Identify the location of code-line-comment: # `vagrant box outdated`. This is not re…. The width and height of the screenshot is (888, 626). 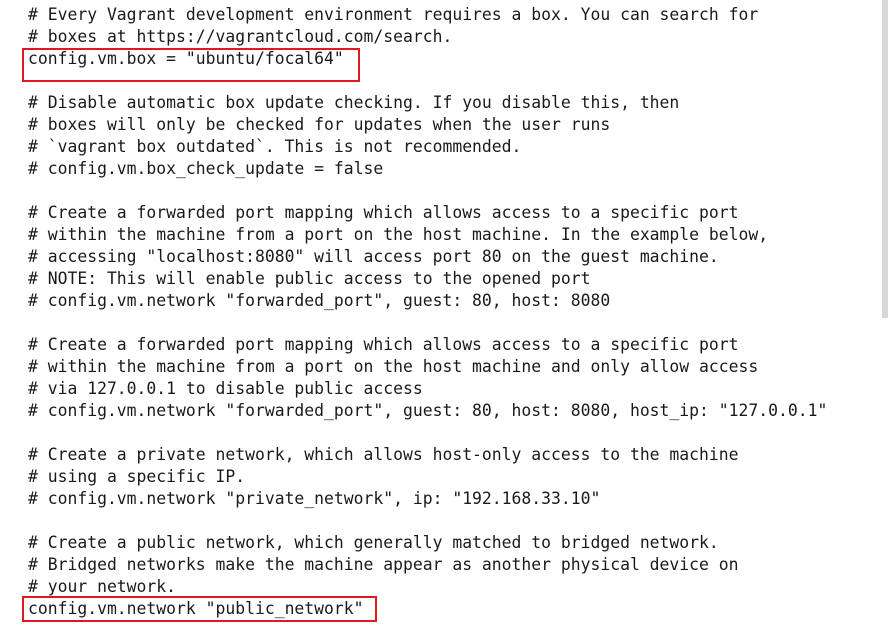
(275, 146).